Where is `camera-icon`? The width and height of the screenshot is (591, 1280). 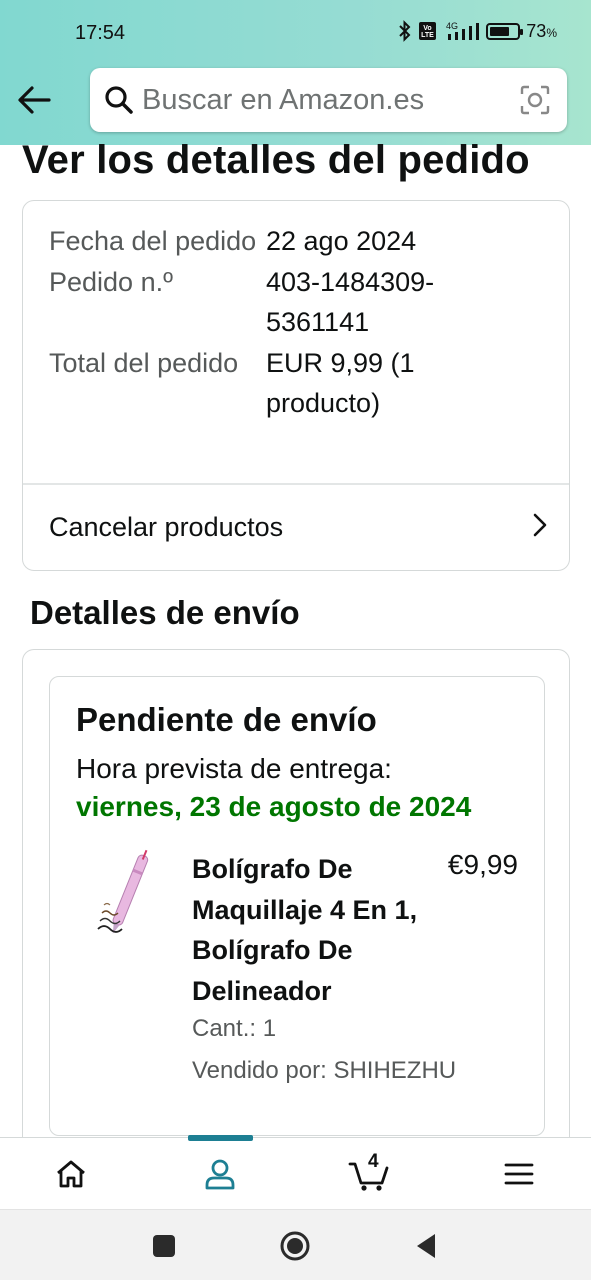 camera-icon is located at coordinates (535, 100).